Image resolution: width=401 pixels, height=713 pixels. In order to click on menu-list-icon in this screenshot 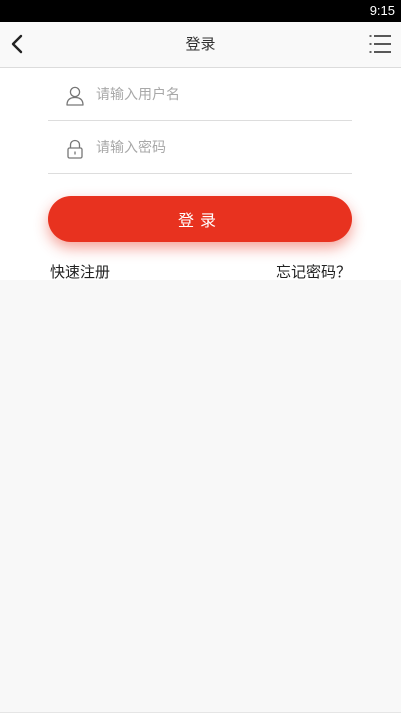, I will do `click(380, 44)`.